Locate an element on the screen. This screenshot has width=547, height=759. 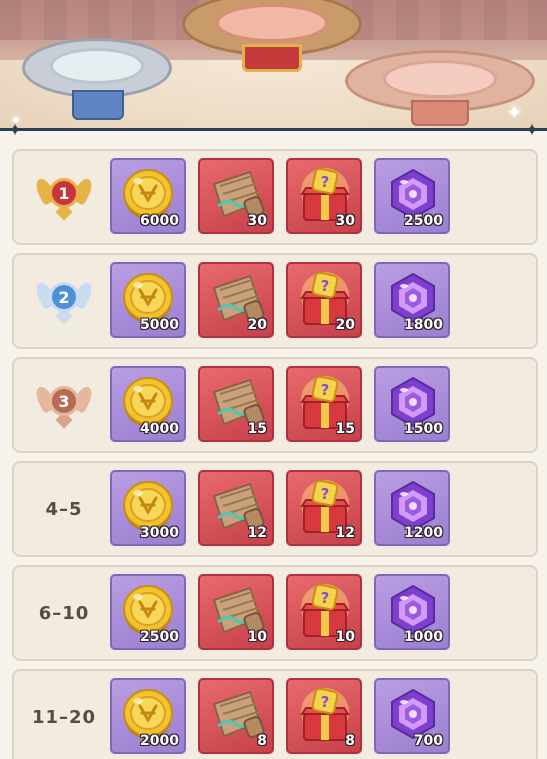
reward-row: 6–10 2500 10 ? 10 1000 is located at coordinates (275, 613).